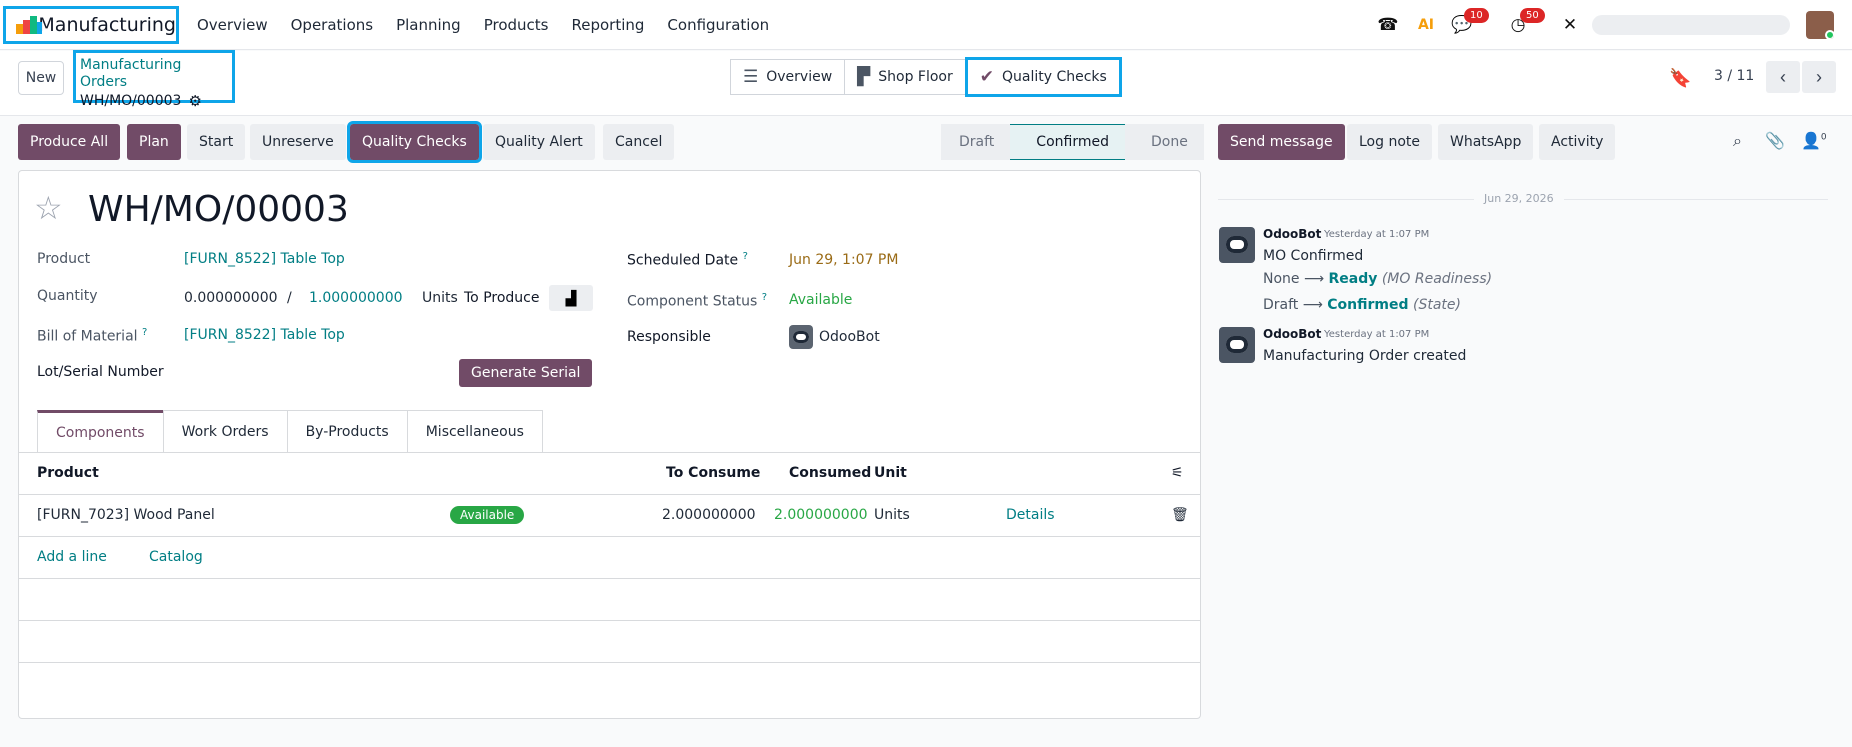 This screenshot has height=747, width=1852. Describe the element at coordinates (100, 372) in the screenshot. I see `lot-serial-label: Lot/Serial Number` at that location.